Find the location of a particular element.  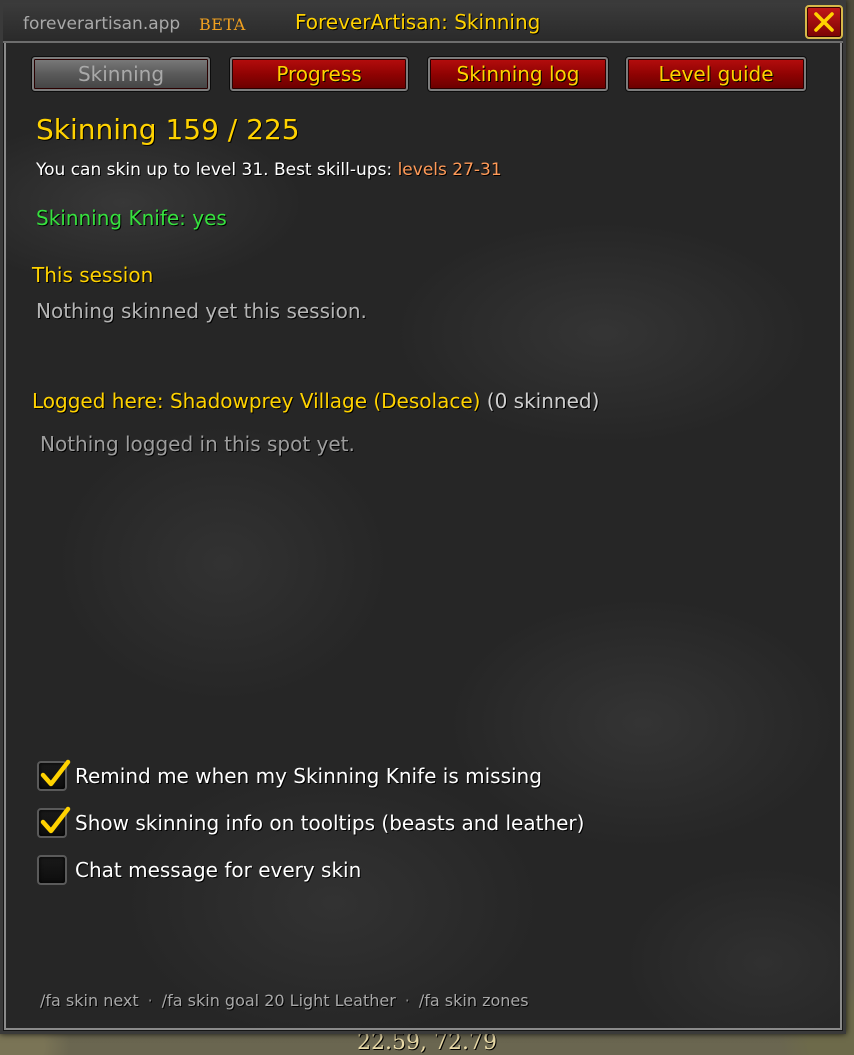

best-levels: levels 27-31 is located at coordinates (449, 170).